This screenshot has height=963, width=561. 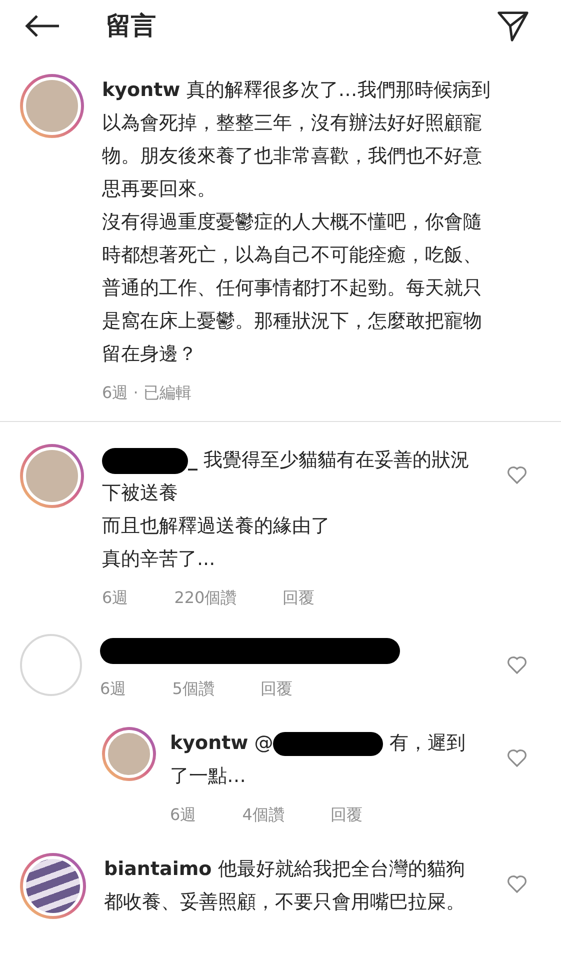 I want to click on like-count: 4個讚, so click(x=263, y=815).